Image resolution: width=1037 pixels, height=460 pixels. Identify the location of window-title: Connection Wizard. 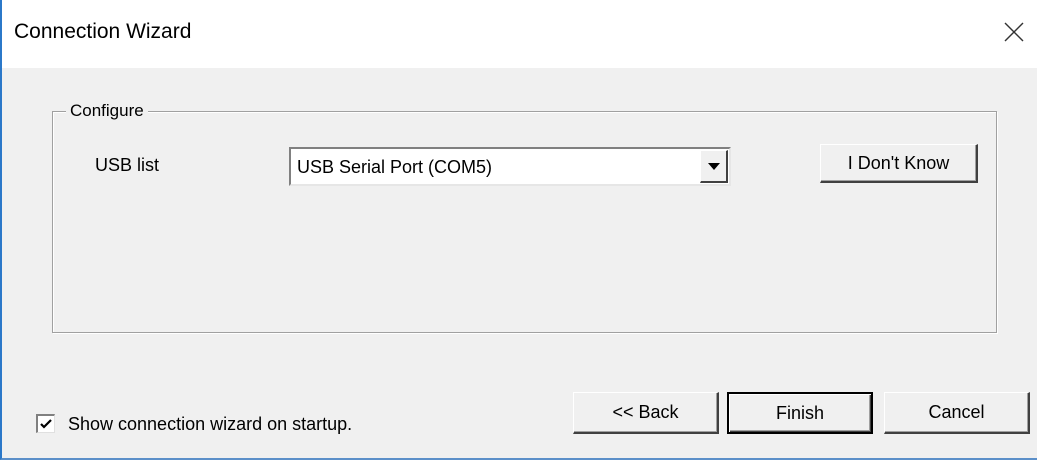
(103, 31).